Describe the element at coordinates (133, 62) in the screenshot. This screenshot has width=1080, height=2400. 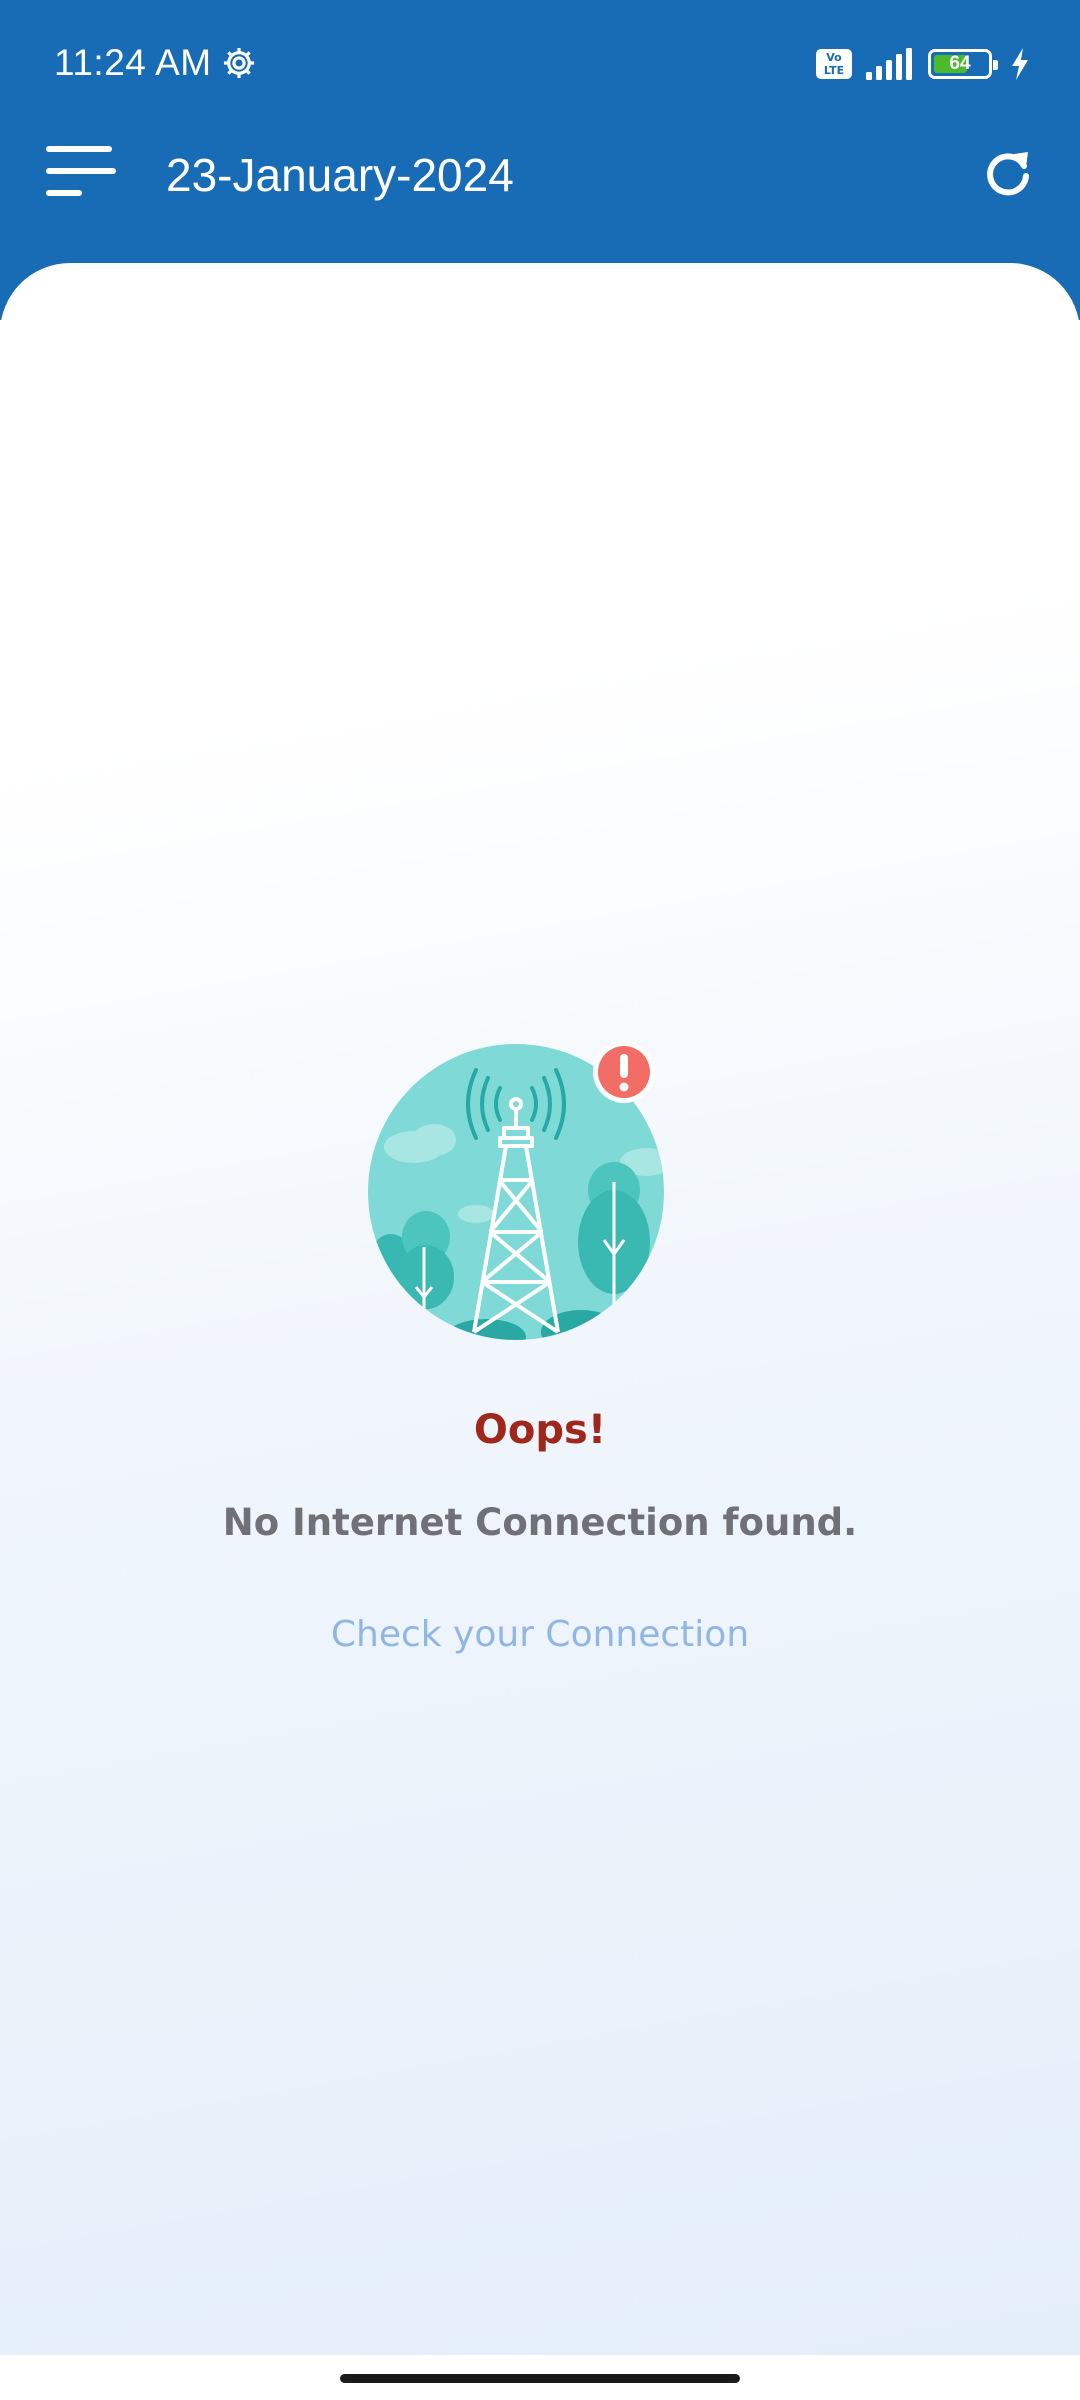
I see `status-time: 11:24 AM` at that location.